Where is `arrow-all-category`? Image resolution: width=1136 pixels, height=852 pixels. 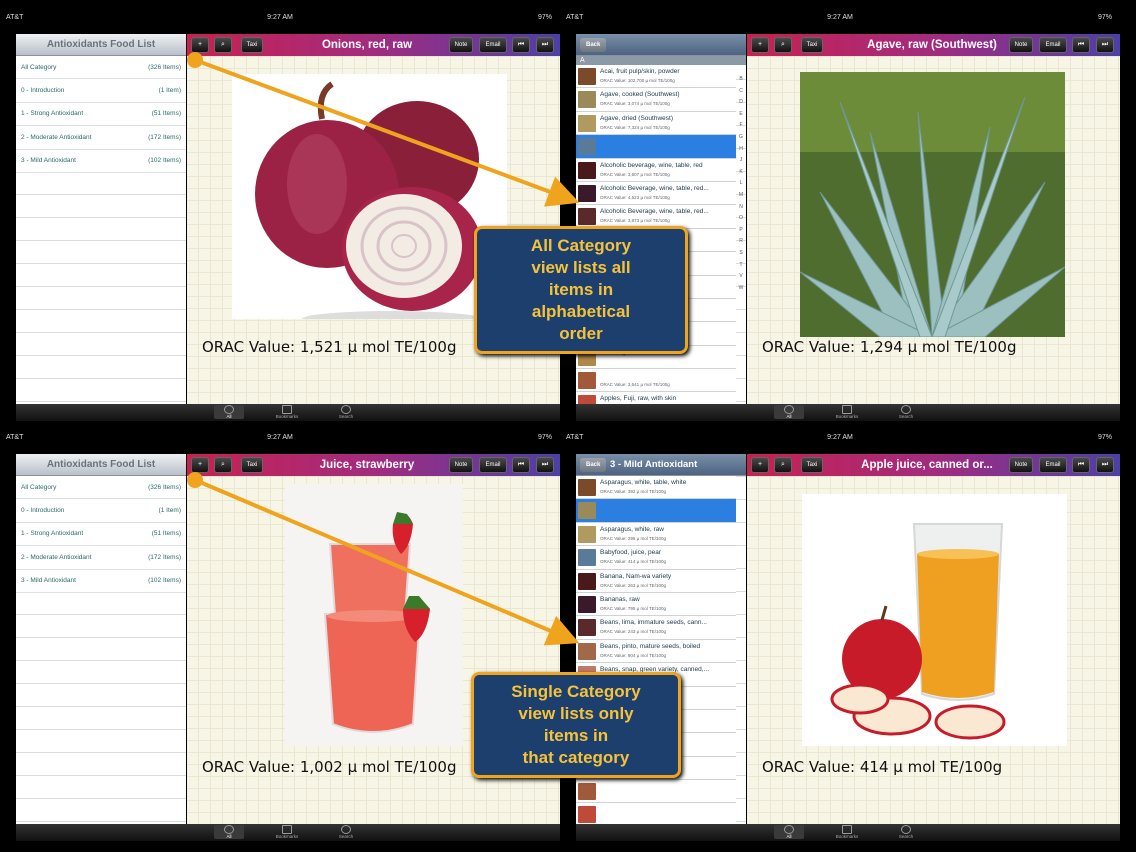
arrow-all-category is located at coordinates (387, 132).